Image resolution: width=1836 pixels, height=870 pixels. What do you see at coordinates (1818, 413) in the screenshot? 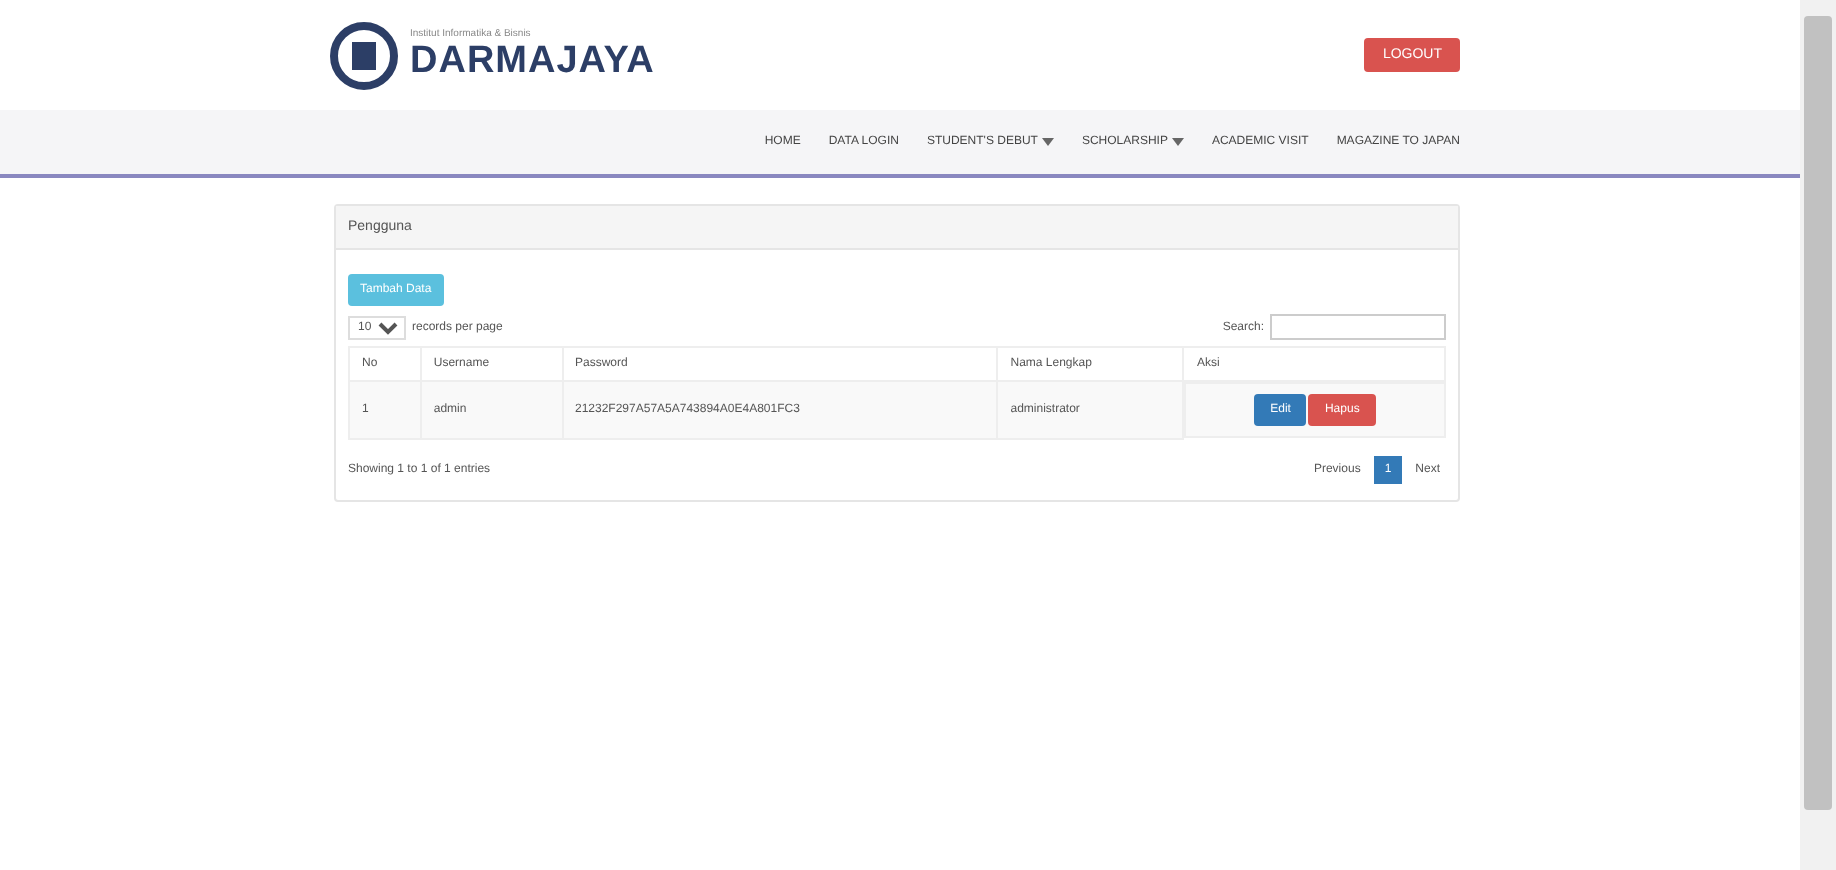
I see `scrollbar-thumb` at bounding box center [1818, 413].